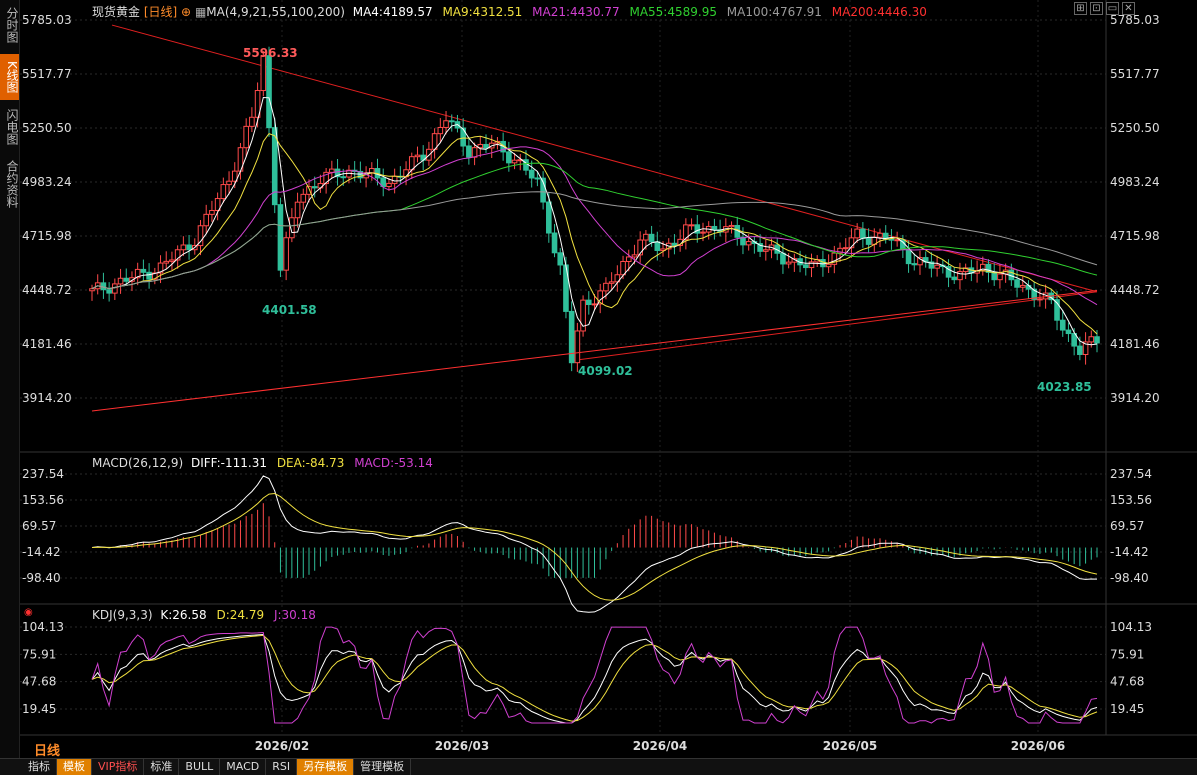 Image resolution: width=1197 pixels, height=775 pixels. What do you see at coordinates (326, 767) in the screenshot?
I see `tab-save-template: 另存模板` at bounding box center [326, 767].